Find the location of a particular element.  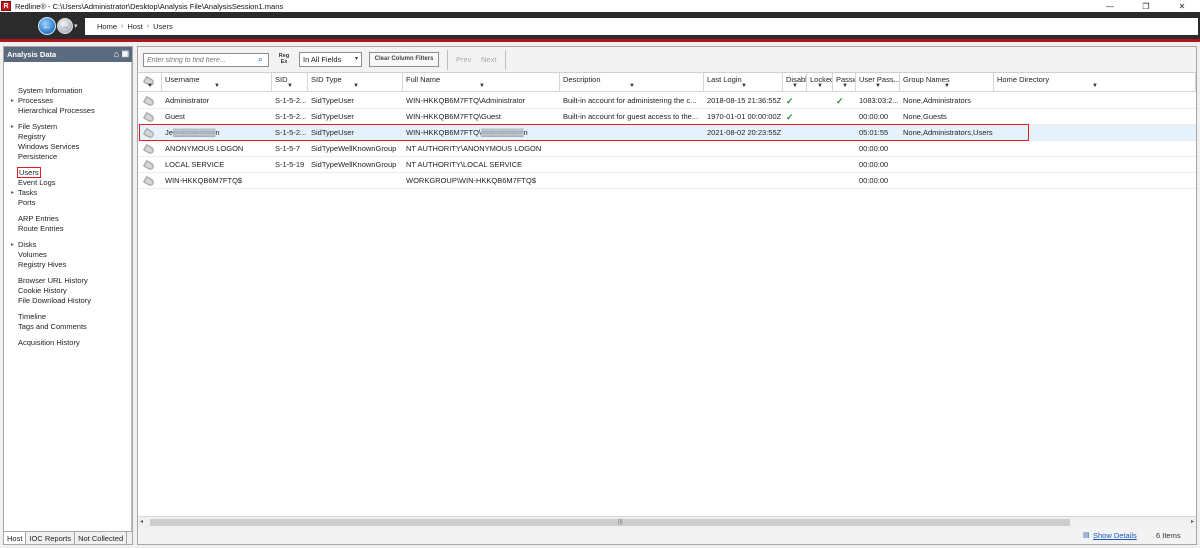

sidebar-item-cookie-history: Cookie History is located at coordinates (42, 291).